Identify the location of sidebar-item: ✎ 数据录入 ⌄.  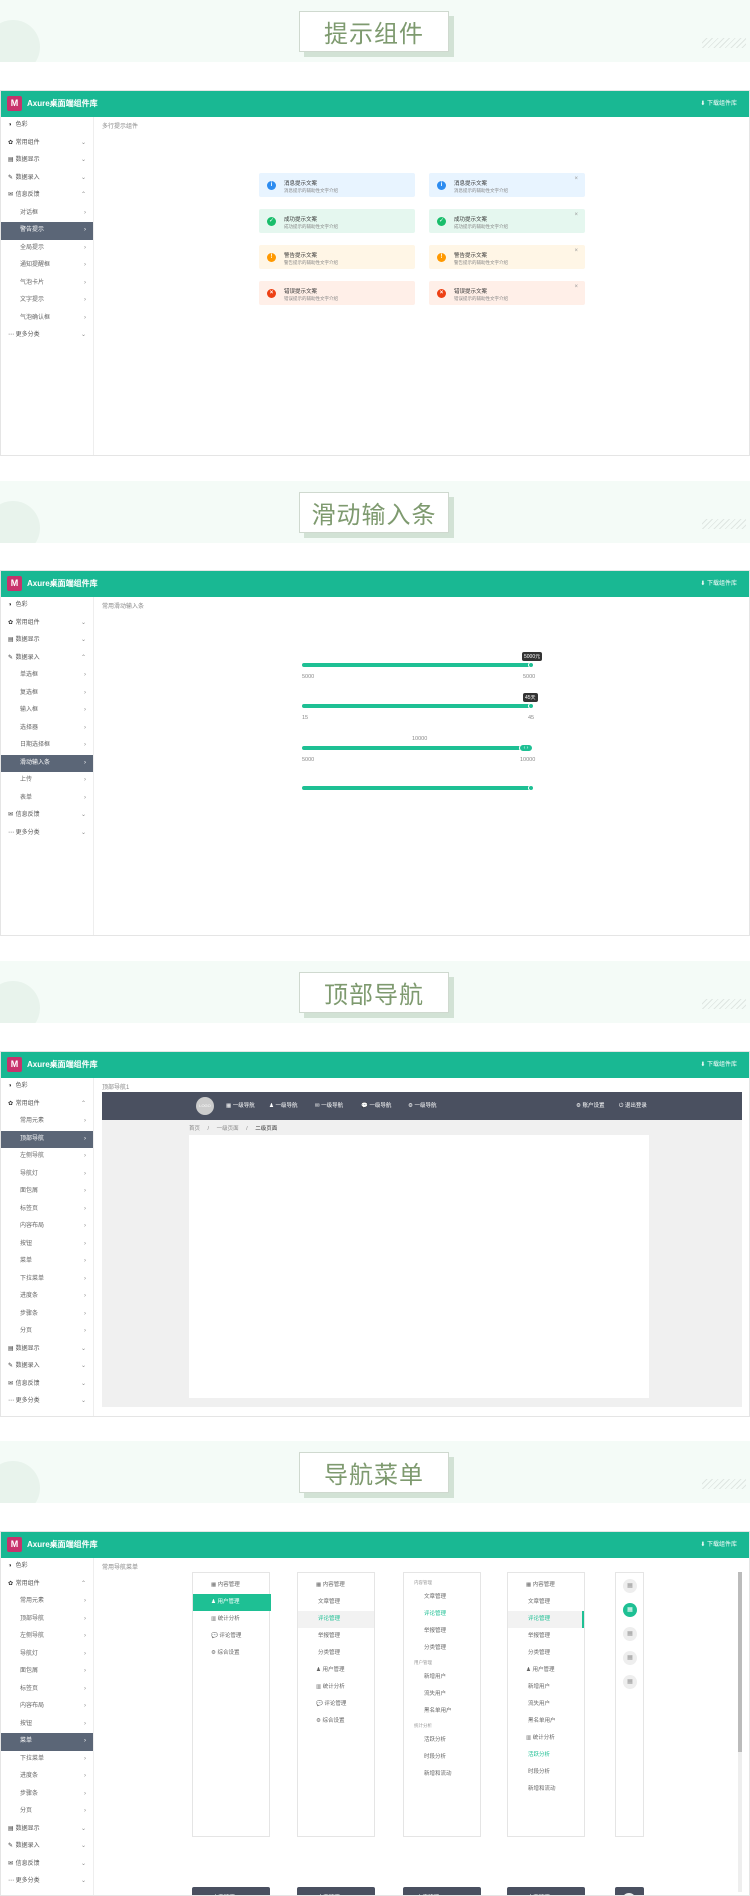
(47, 179).